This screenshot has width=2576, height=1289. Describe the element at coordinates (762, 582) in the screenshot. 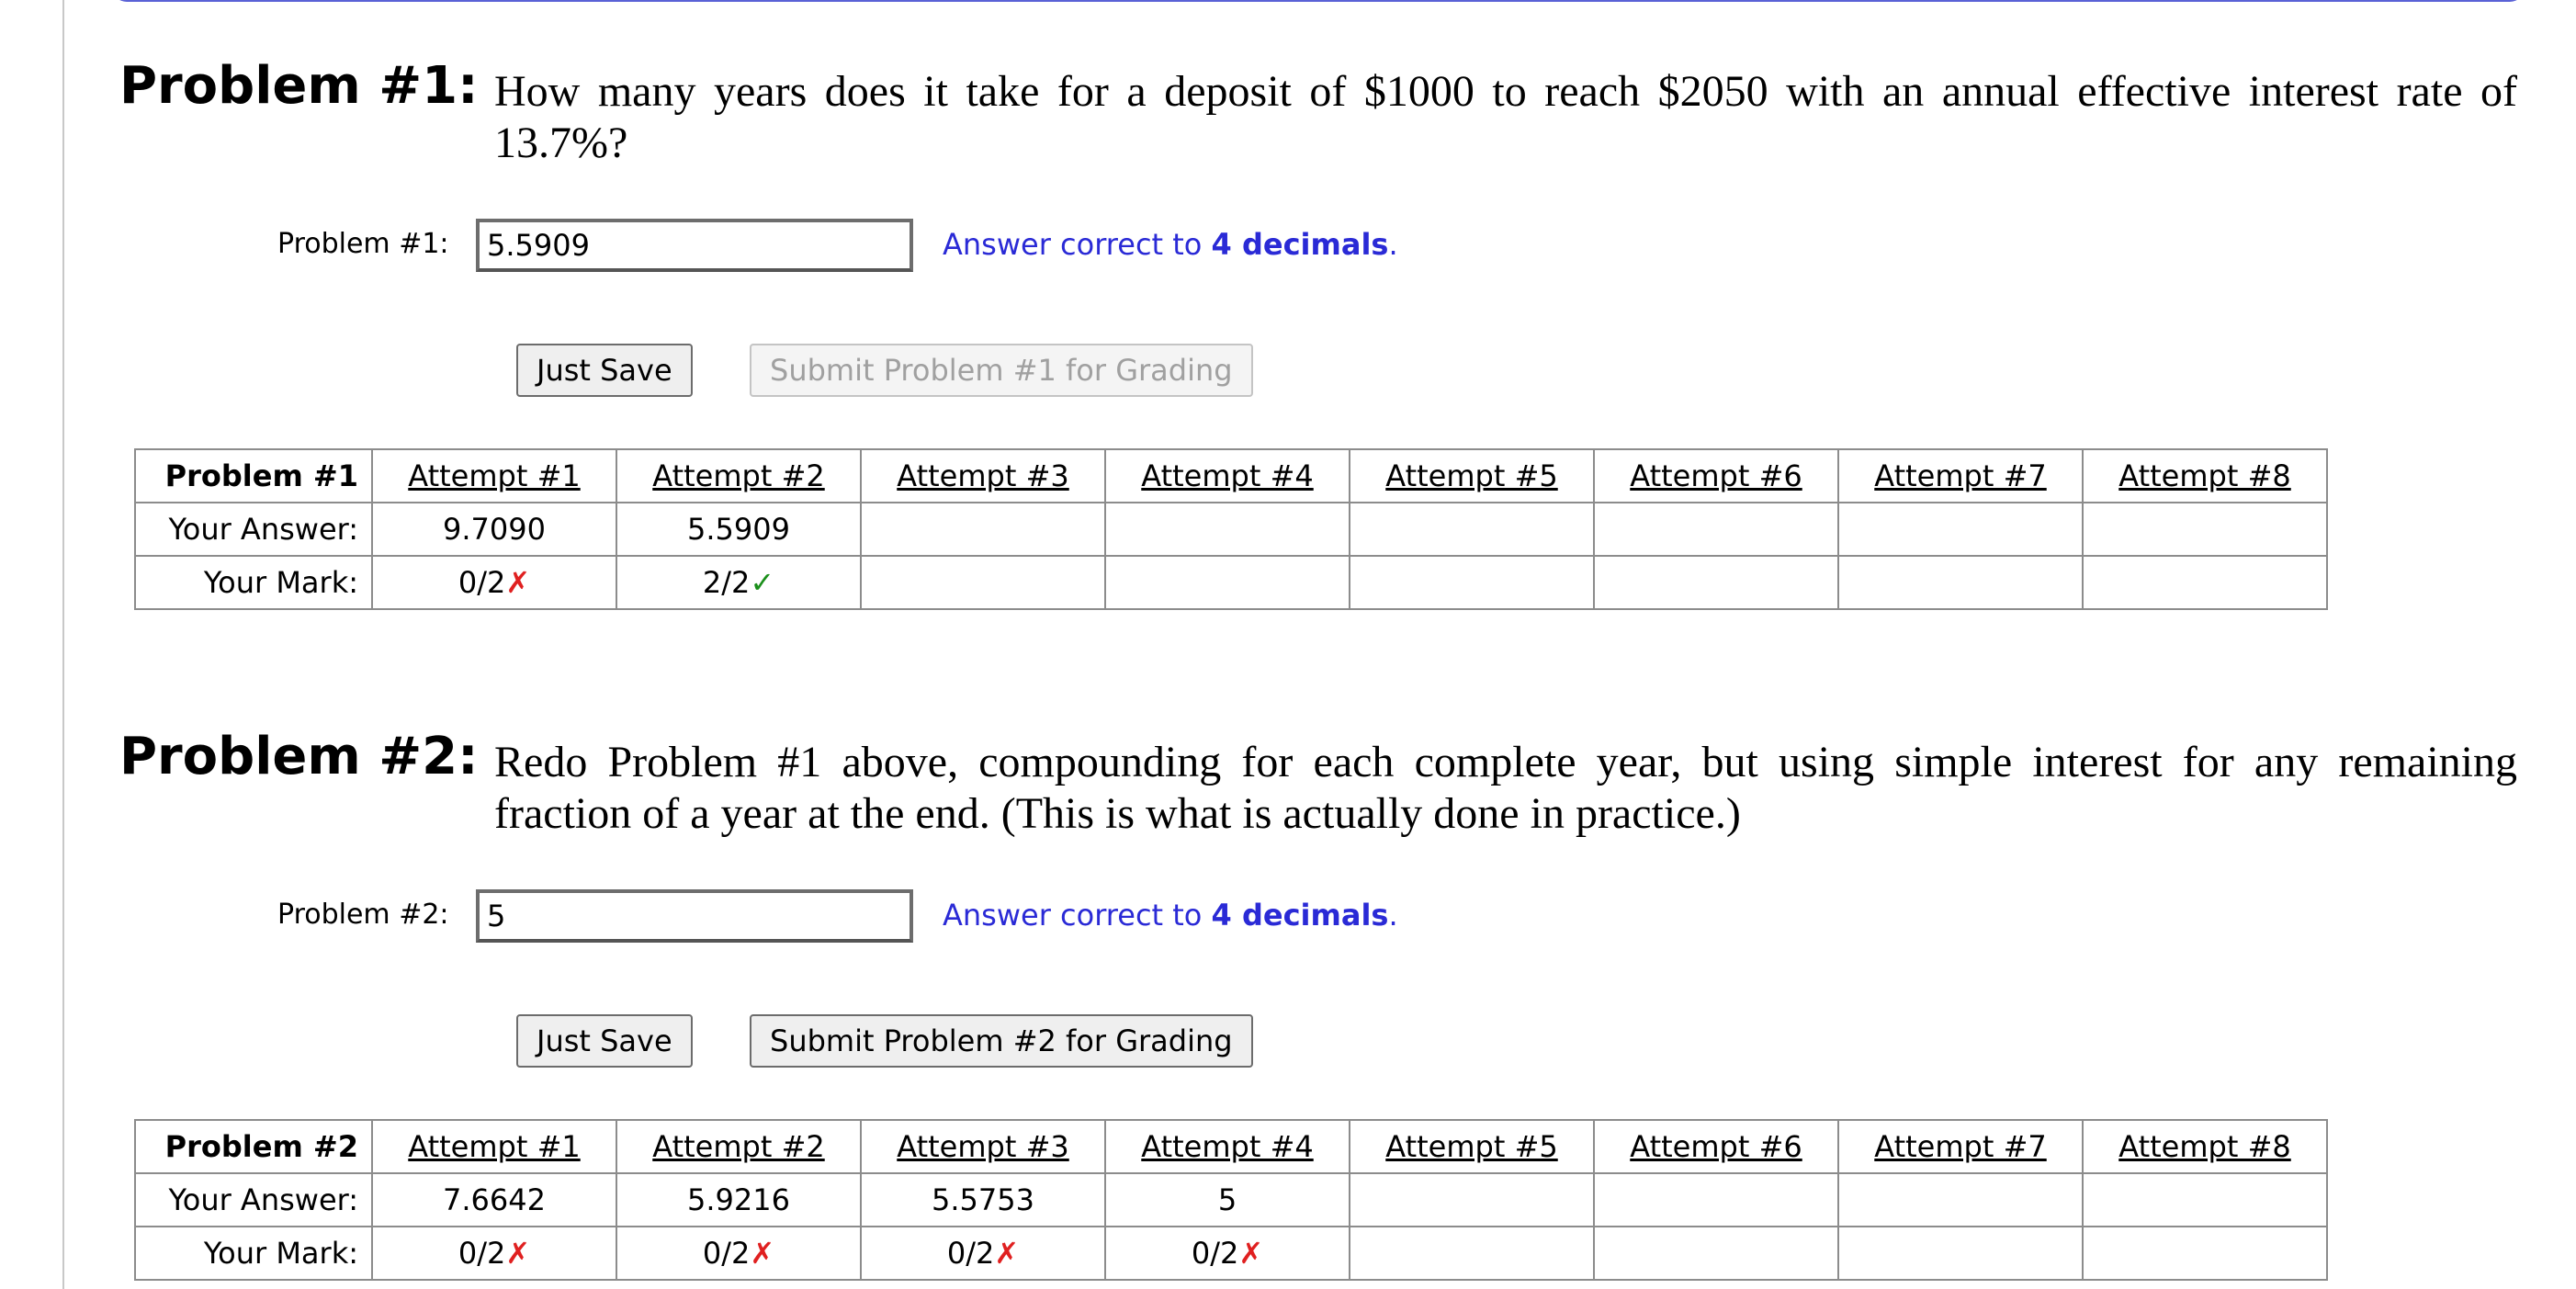

I see `check-icon: ✓` at that location.